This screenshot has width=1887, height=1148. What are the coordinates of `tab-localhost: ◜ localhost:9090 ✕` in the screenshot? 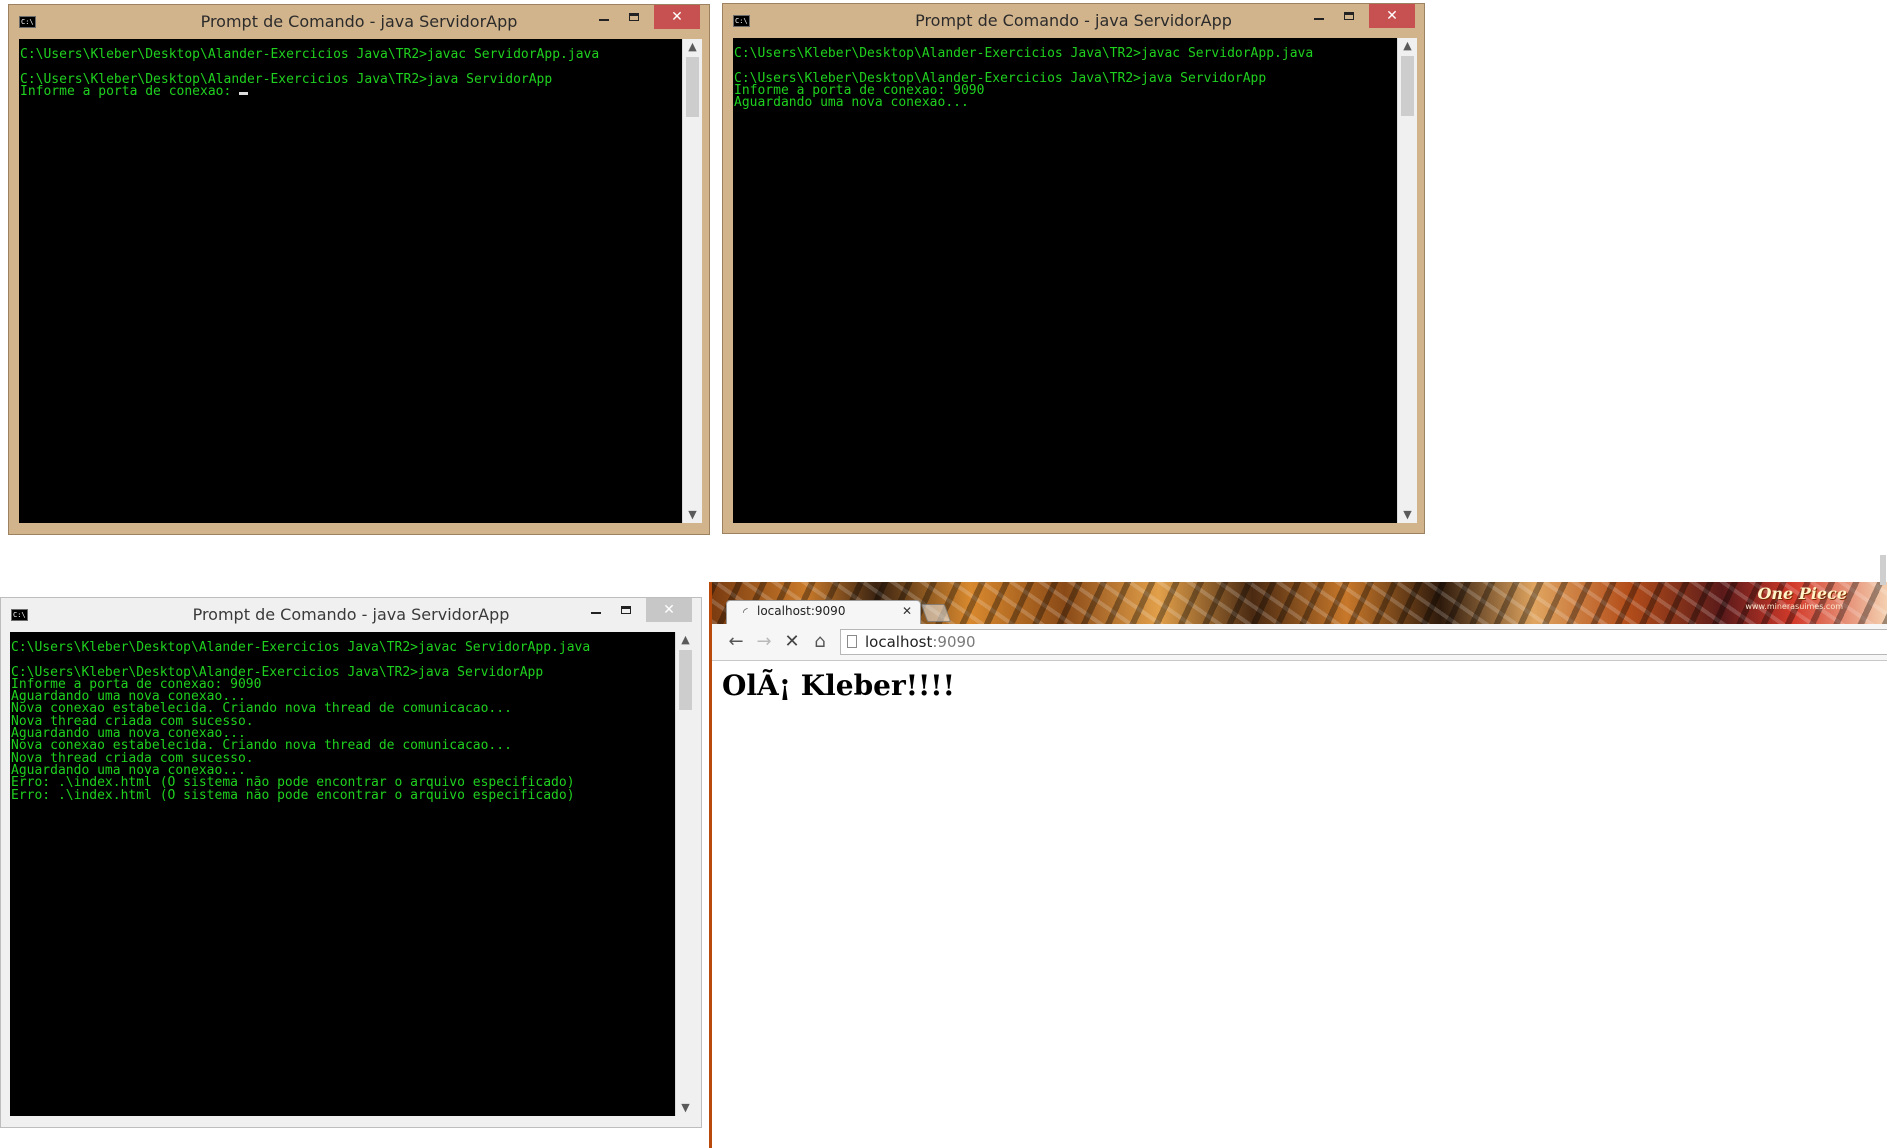 It's located at (823, 612).